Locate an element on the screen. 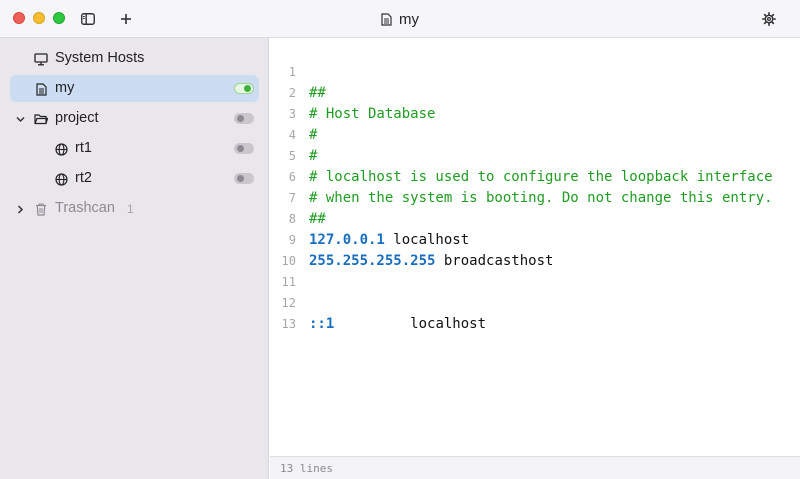 The width and height of the screenshot is (800, 479). monitor-icon is located at coordinates (41, 59).